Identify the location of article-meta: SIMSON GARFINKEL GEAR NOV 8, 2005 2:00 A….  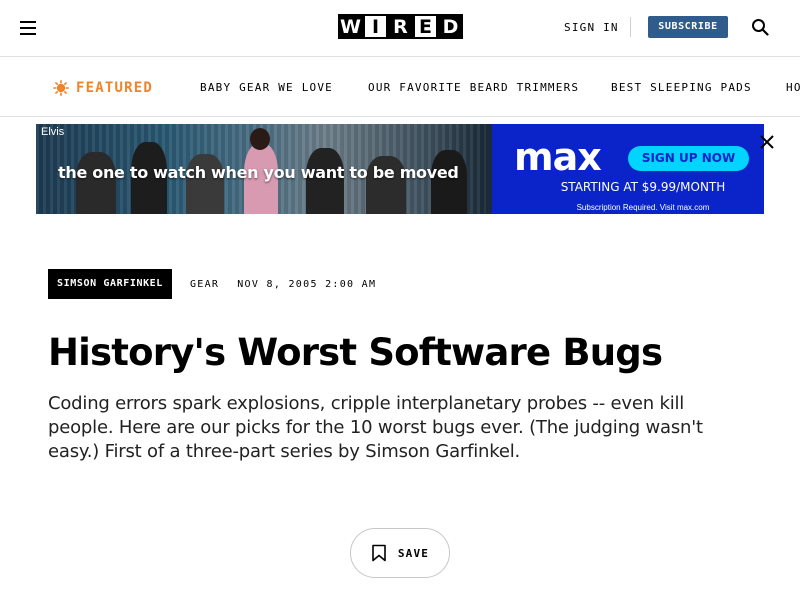
(212, 284).